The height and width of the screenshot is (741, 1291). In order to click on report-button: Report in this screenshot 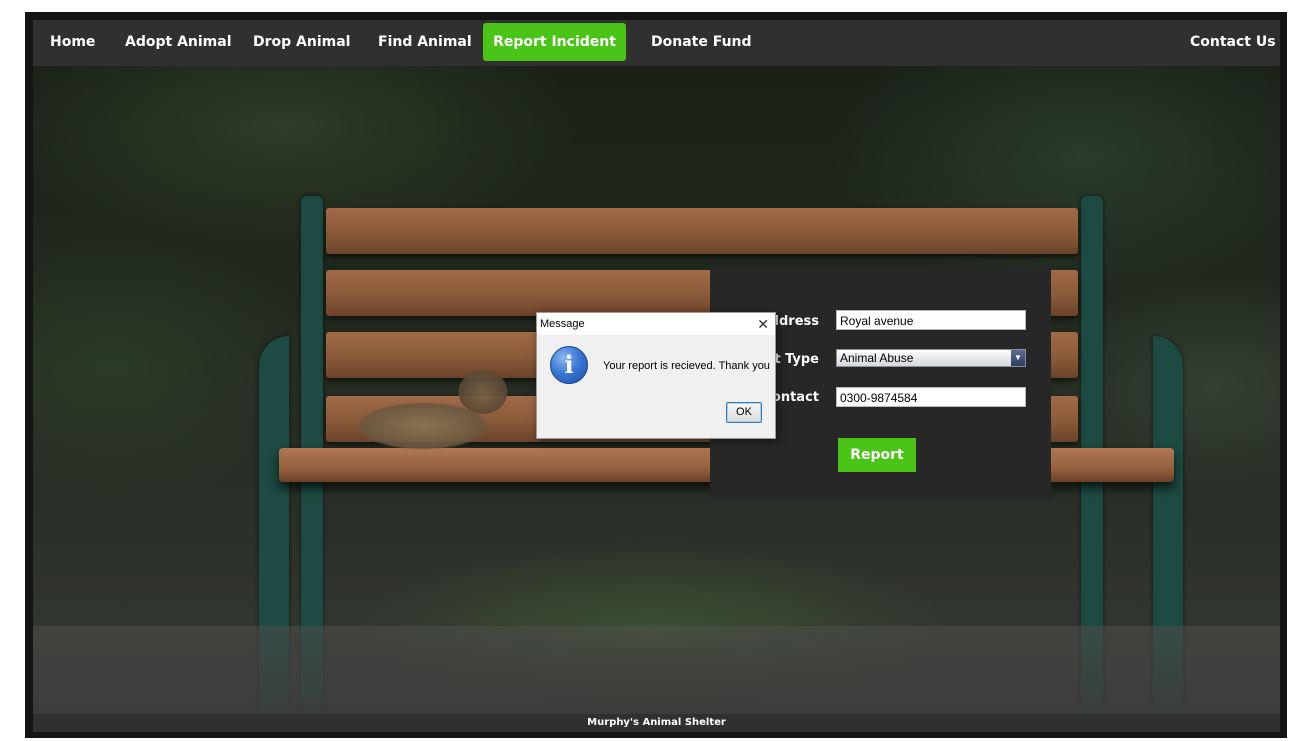, I will do `click(877, 455)`.